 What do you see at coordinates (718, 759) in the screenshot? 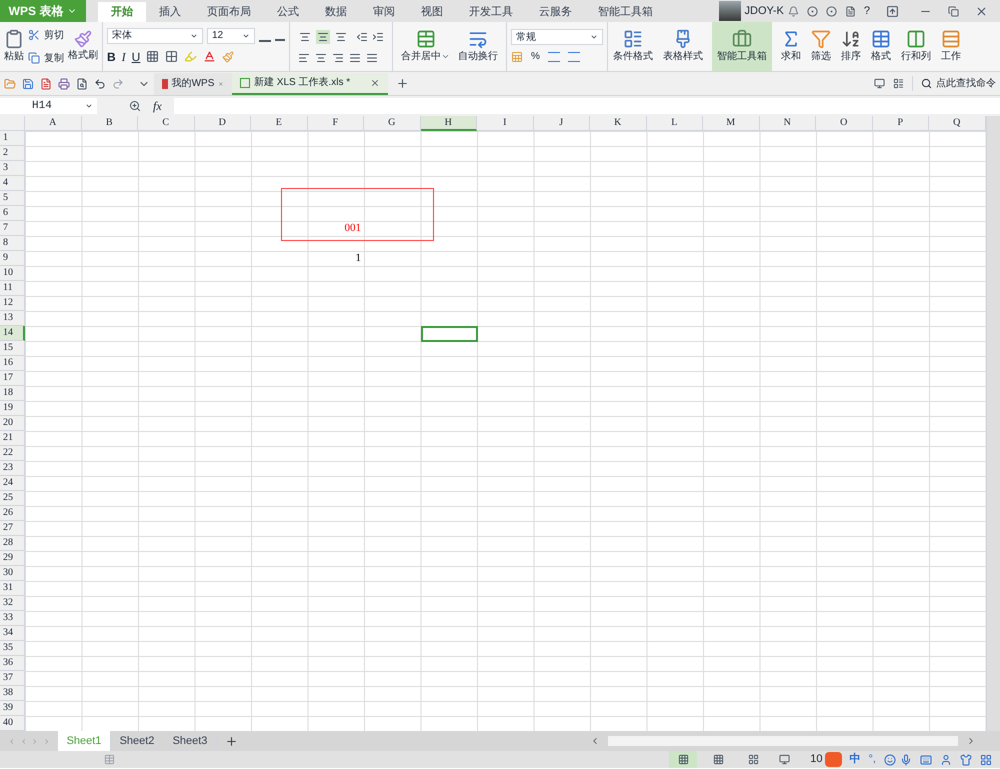
I see `page-break-view-icon` at bounding box center [718, 759].